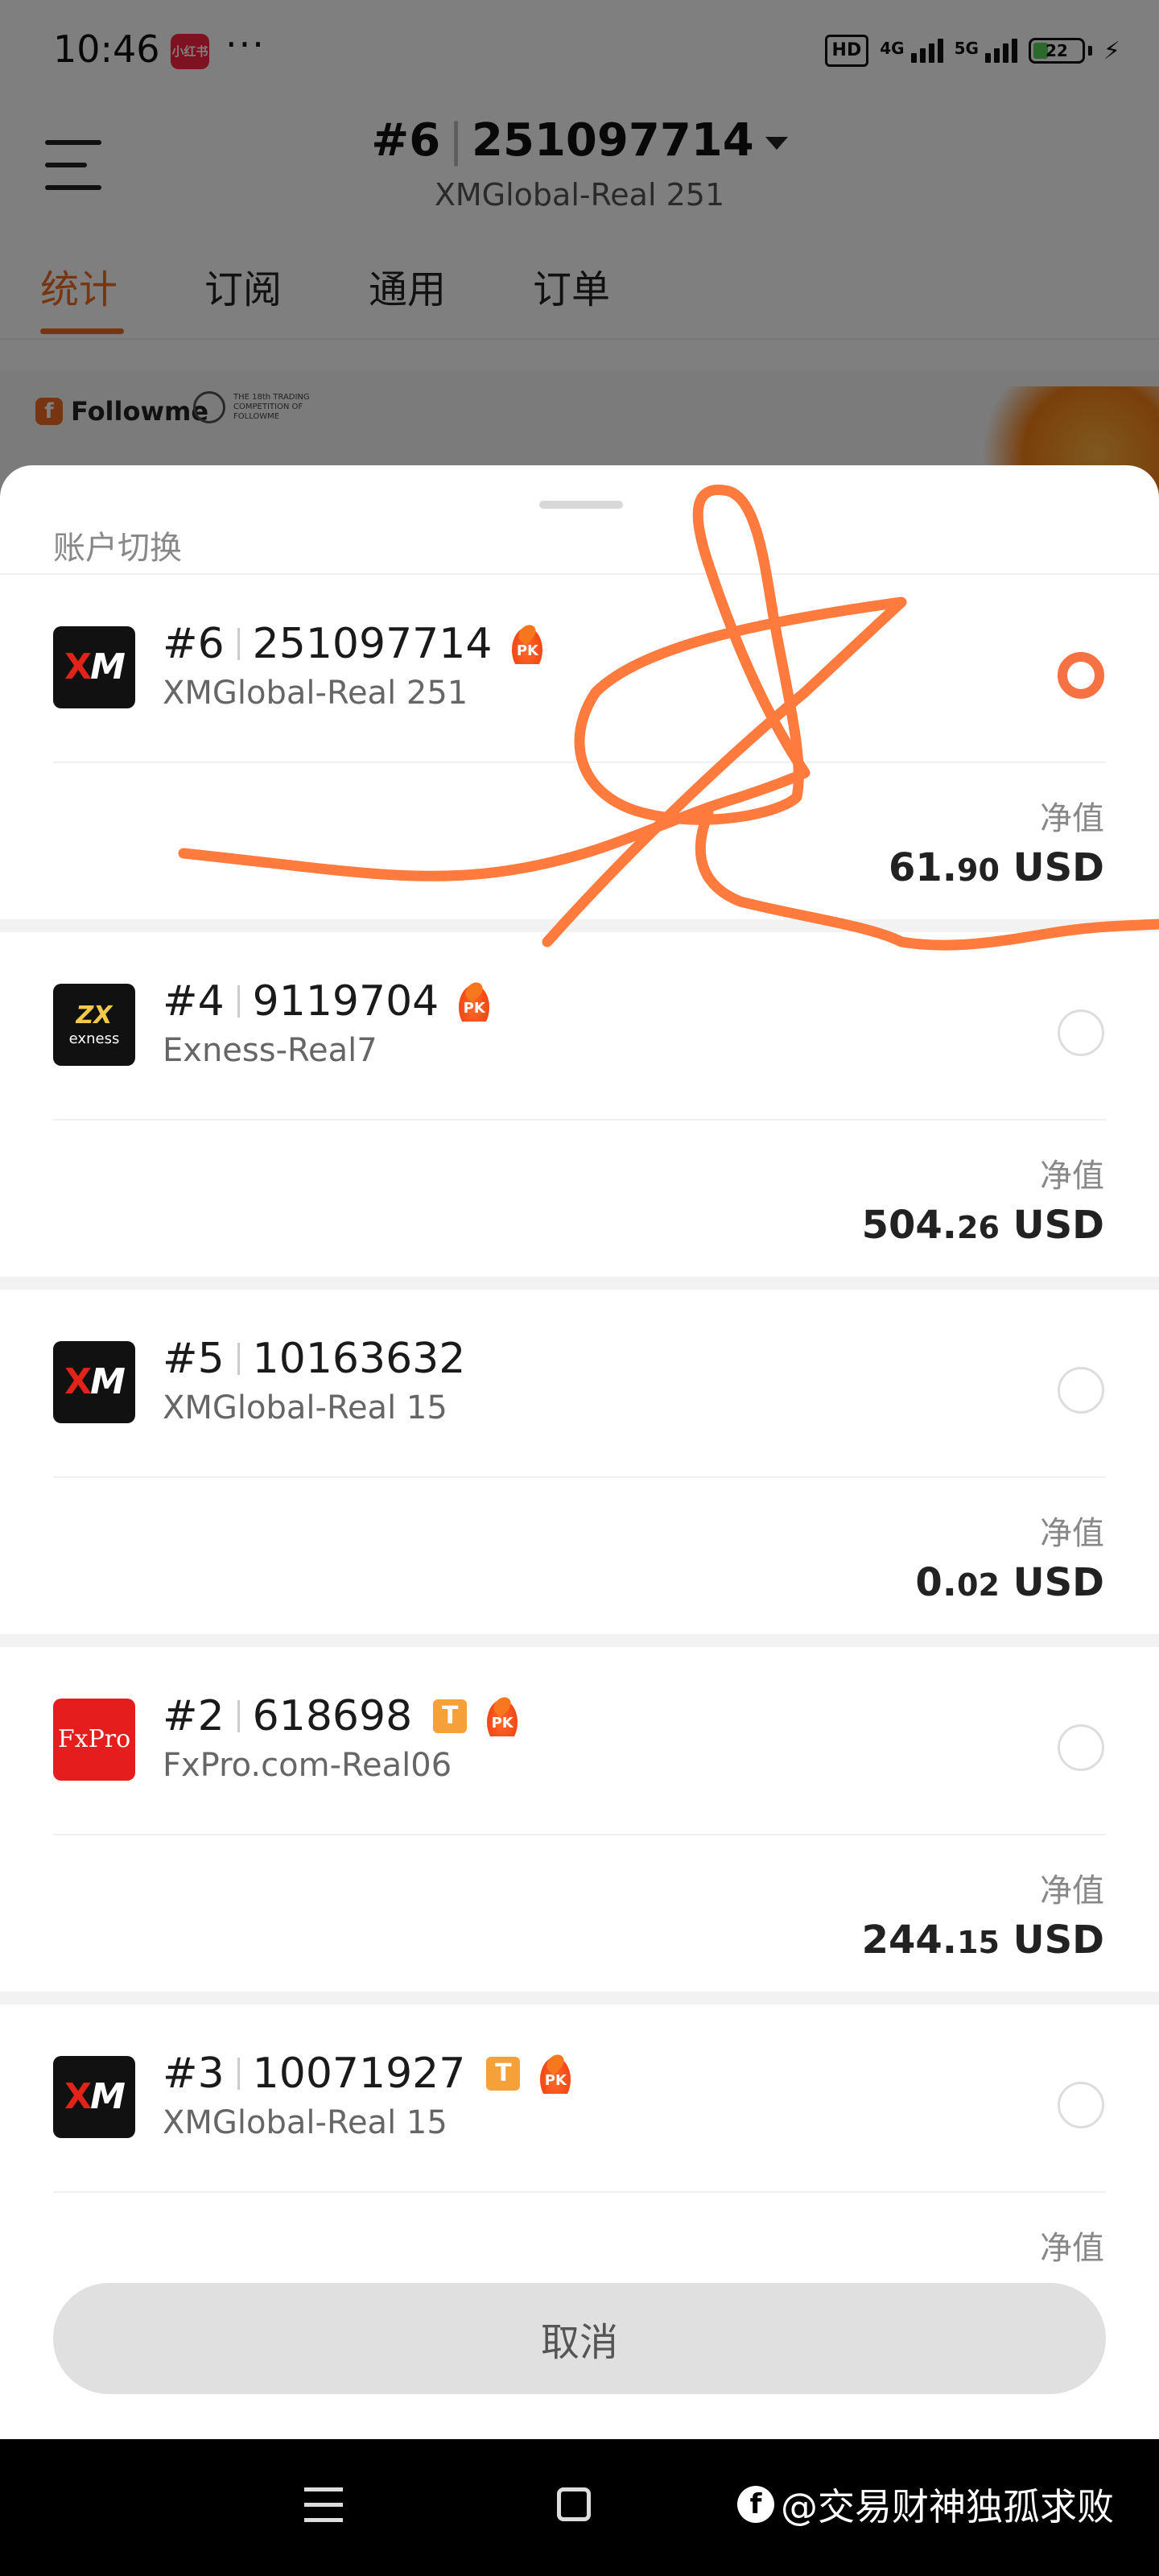 The height and width of the screenshot is (2576, 1159). I want to click on account-id: 9119704, so click(345, 1001).